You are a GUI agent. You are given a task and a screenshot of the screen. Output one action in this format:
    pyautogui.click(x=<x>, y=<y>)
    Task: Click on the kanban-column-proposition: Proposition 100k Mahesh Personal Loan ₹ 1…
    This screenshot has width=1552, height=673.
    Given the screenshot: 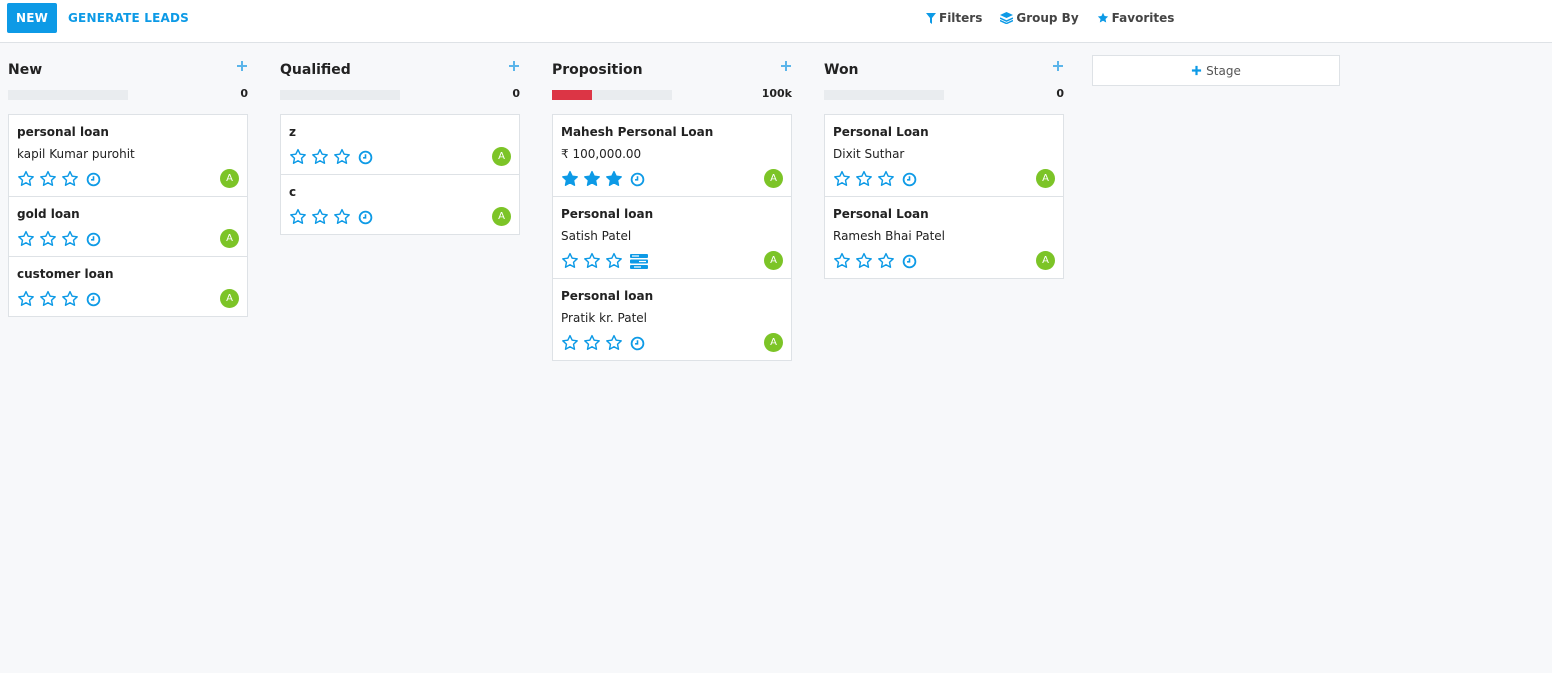 What is the action you would take?
    pyautogui.click(x=672, y=208)
    